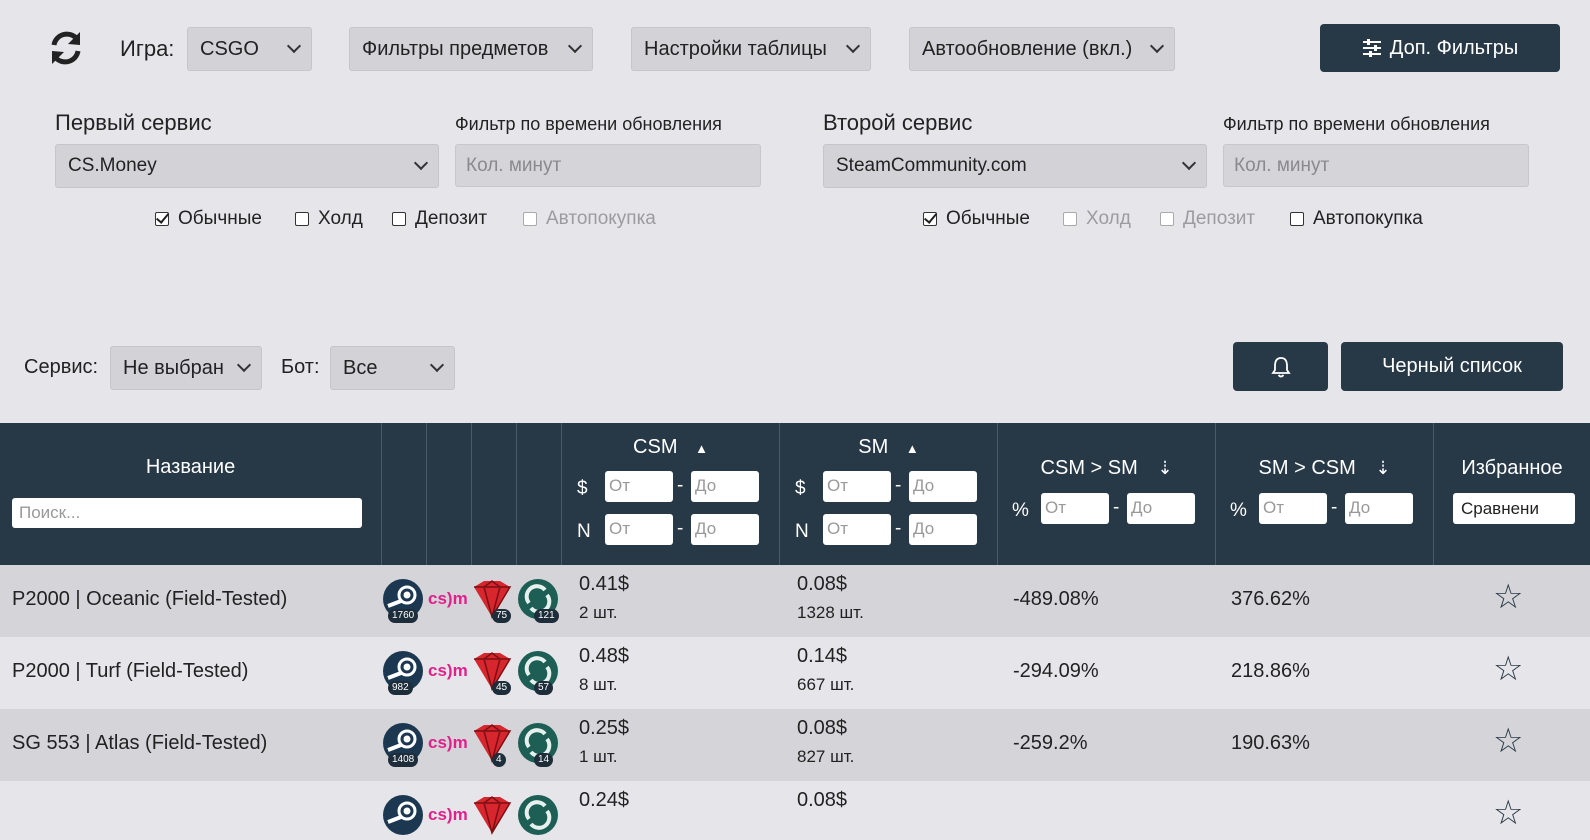 Image resolution: width=1590 pixels, height=840 pixels. I want to click on sm-qty-from: От, so click(857, 529).